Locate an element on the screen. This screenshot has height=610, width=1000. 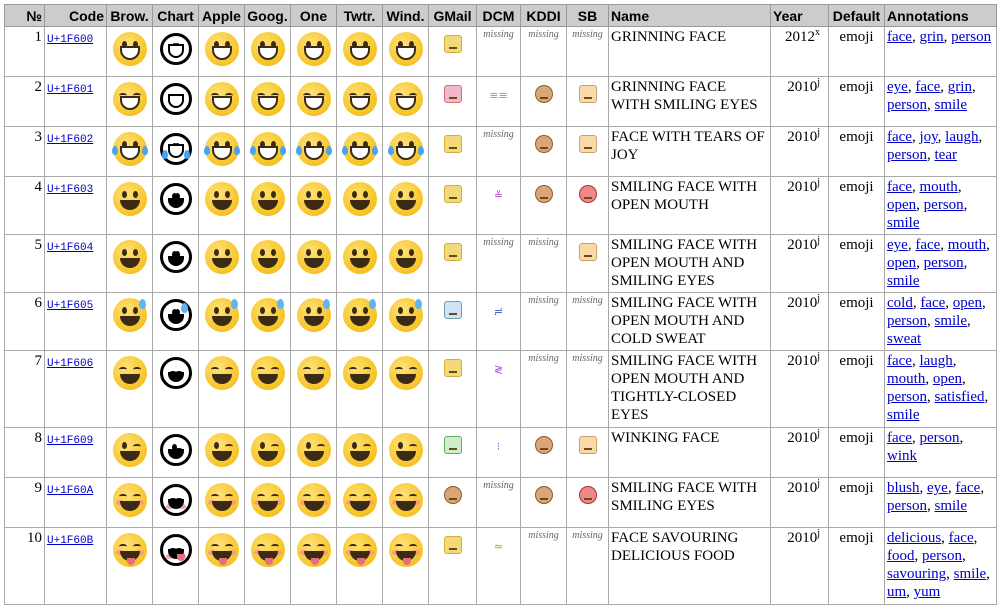
code-link: U+1F600 is located at coordinates (70, 40).